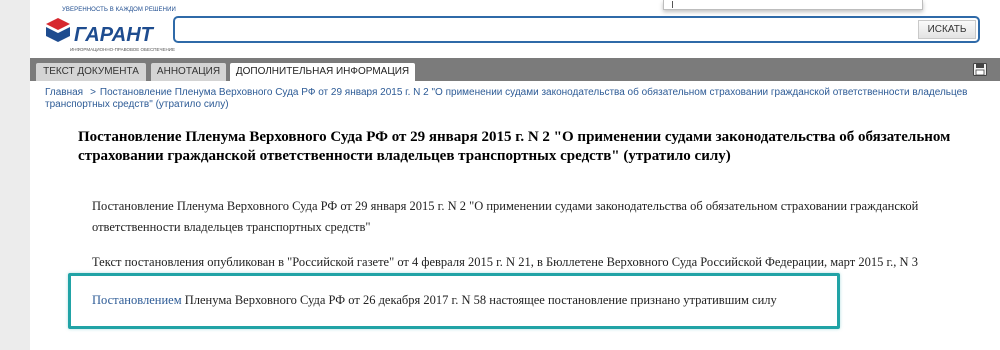 The width and height of the screenshot is (1000, 350). What do you see at coordinates (114, 35) in the screenshot?
I see `logo-wordmark: ГАРАНТ` at bounding box center [114, 35].